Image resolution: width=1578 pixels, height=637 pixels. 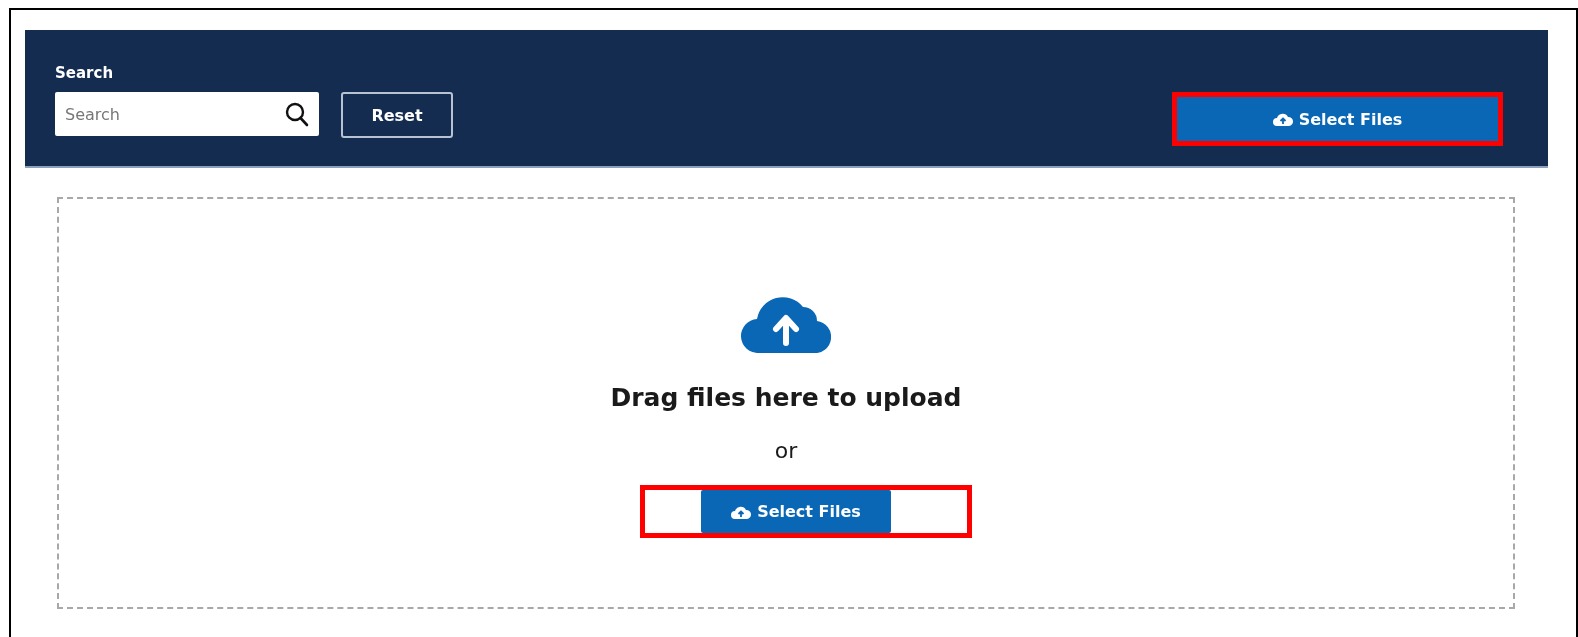 I want to click on reset-button: Reset, so click(x=397, y=115).